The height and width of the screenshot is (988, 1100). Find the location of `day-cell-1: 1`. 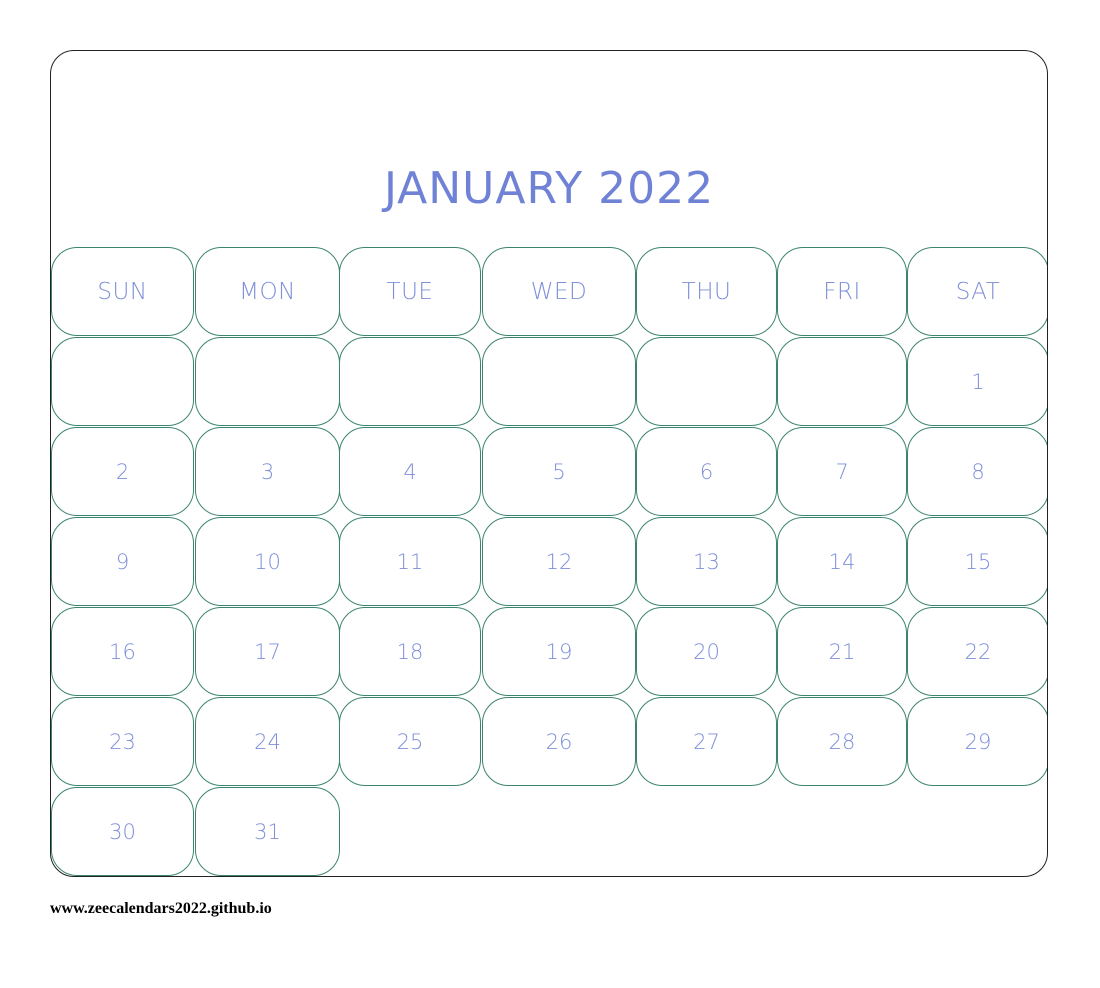

day-cell-1: 1 is located at coordinates (977, 381).